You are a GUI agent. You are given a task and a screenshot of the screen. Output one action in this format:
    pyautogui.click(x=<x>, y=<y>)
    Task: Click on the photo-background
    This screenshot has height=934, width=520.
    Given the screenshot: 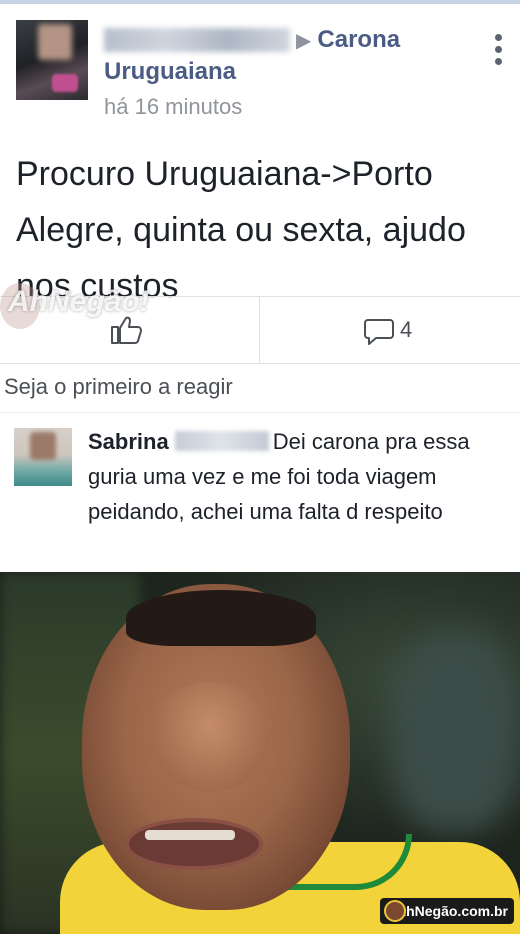 What is the action you would take?
    pyautogui.click(x=455, y=732)
    